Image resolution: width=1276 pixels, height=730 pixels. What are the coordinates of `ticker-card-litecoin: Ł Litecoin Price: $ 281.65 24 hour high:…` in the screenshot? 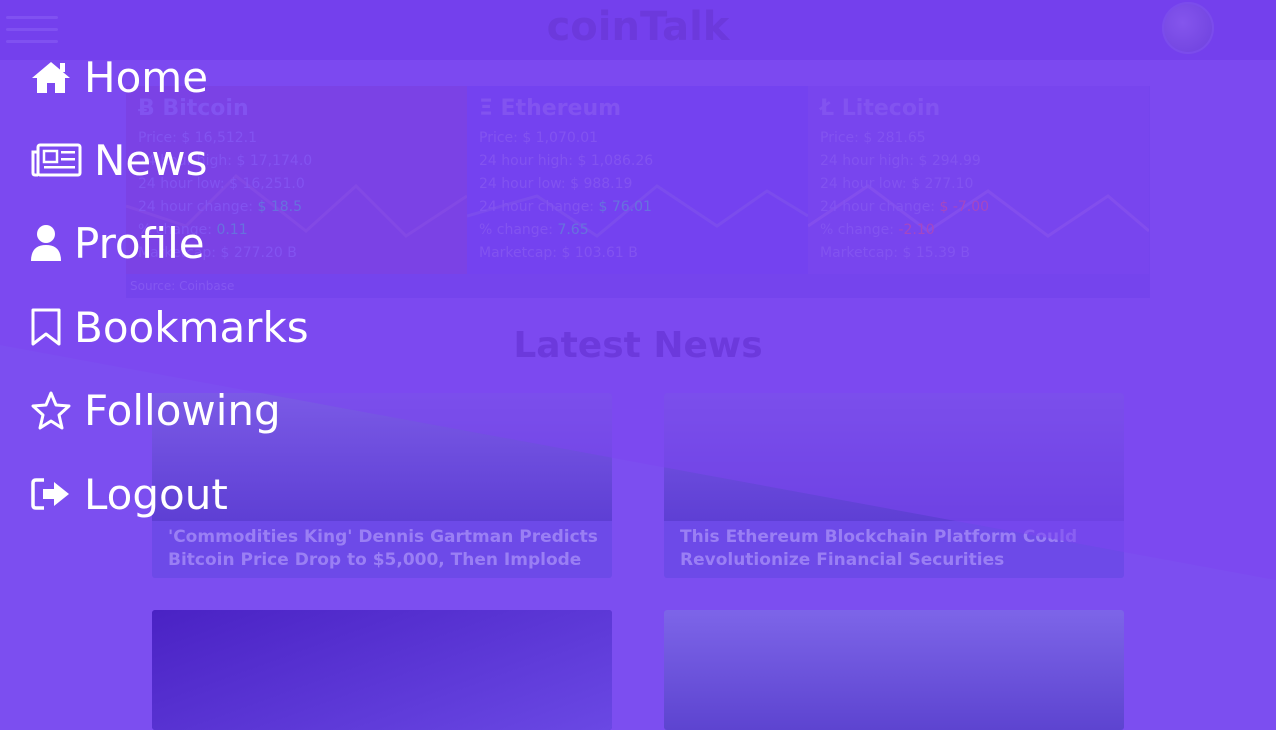 It's located at (978, 180).